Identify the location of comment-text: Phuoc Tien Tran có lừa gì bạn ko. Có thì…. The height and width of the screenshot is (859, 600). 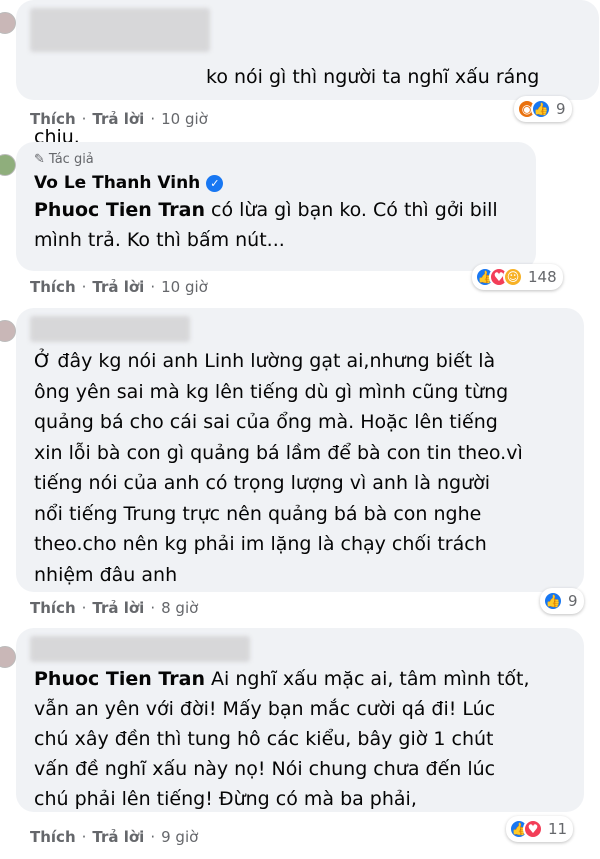
(266, 210).